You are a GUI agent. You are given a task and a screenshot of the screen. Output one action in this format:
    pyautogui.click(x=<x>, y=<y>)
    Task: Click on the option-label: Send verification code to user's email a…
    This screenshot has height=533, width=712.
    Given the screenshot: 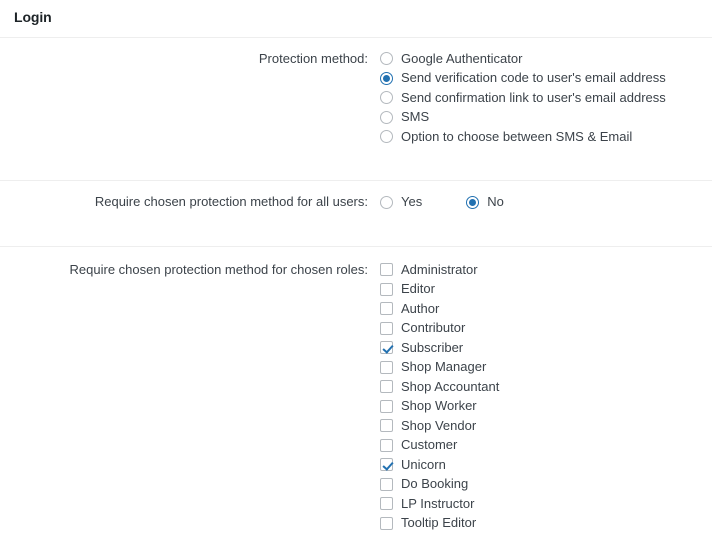 What is the action you would take?
    pyautogui.click(x=533, y=78)
    